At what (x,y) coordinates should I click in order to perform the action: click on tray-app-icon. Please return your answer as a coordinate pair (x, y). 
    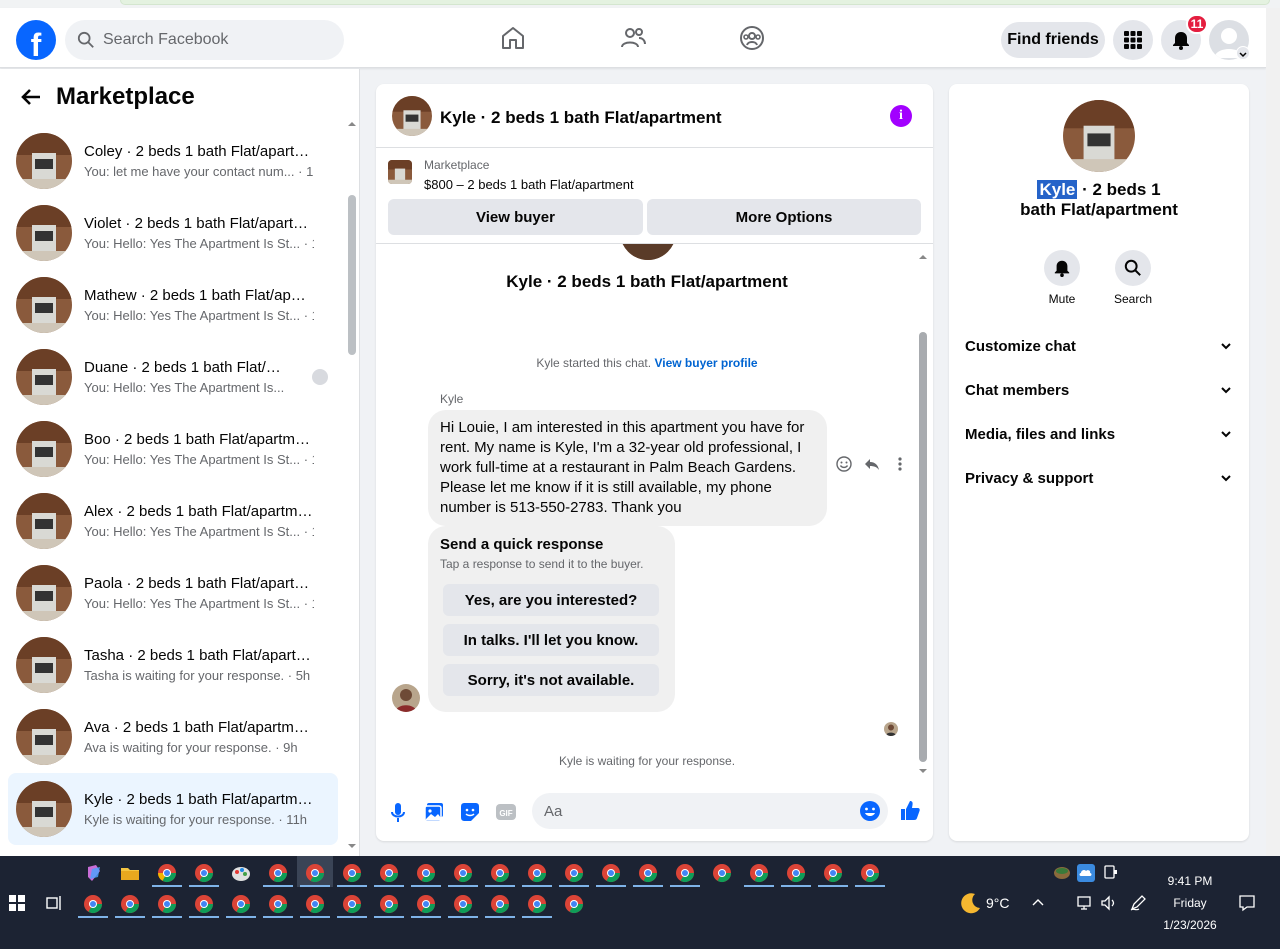
    Looking at the image, I should click on (1062, 873).